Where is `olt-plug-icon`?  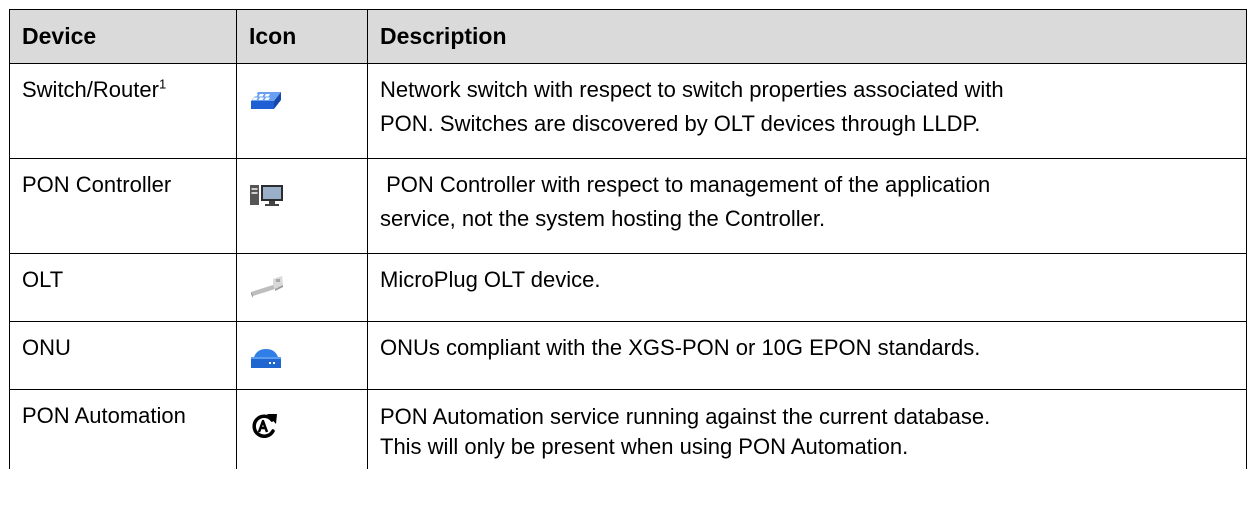
olt-plug-icon is located at coordinates (267, 292).